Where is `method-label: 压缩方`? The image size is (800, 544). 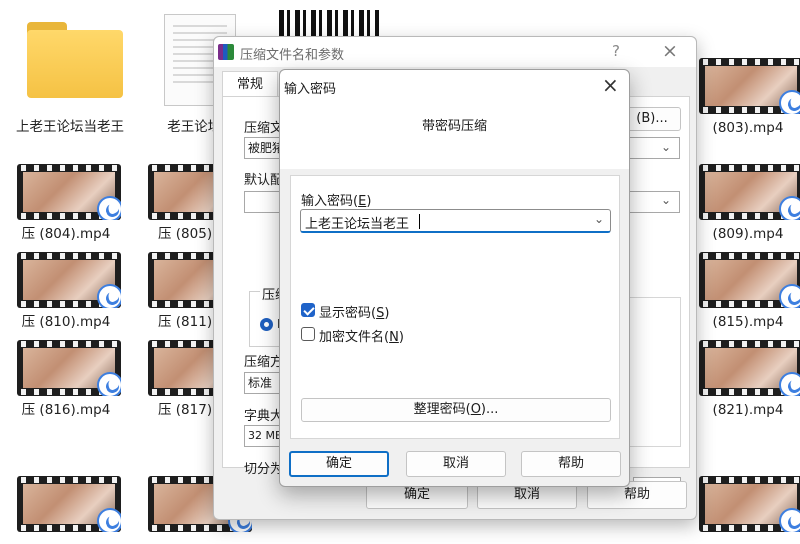
method-label: 压缩方 is located at coordinates (264, 362).